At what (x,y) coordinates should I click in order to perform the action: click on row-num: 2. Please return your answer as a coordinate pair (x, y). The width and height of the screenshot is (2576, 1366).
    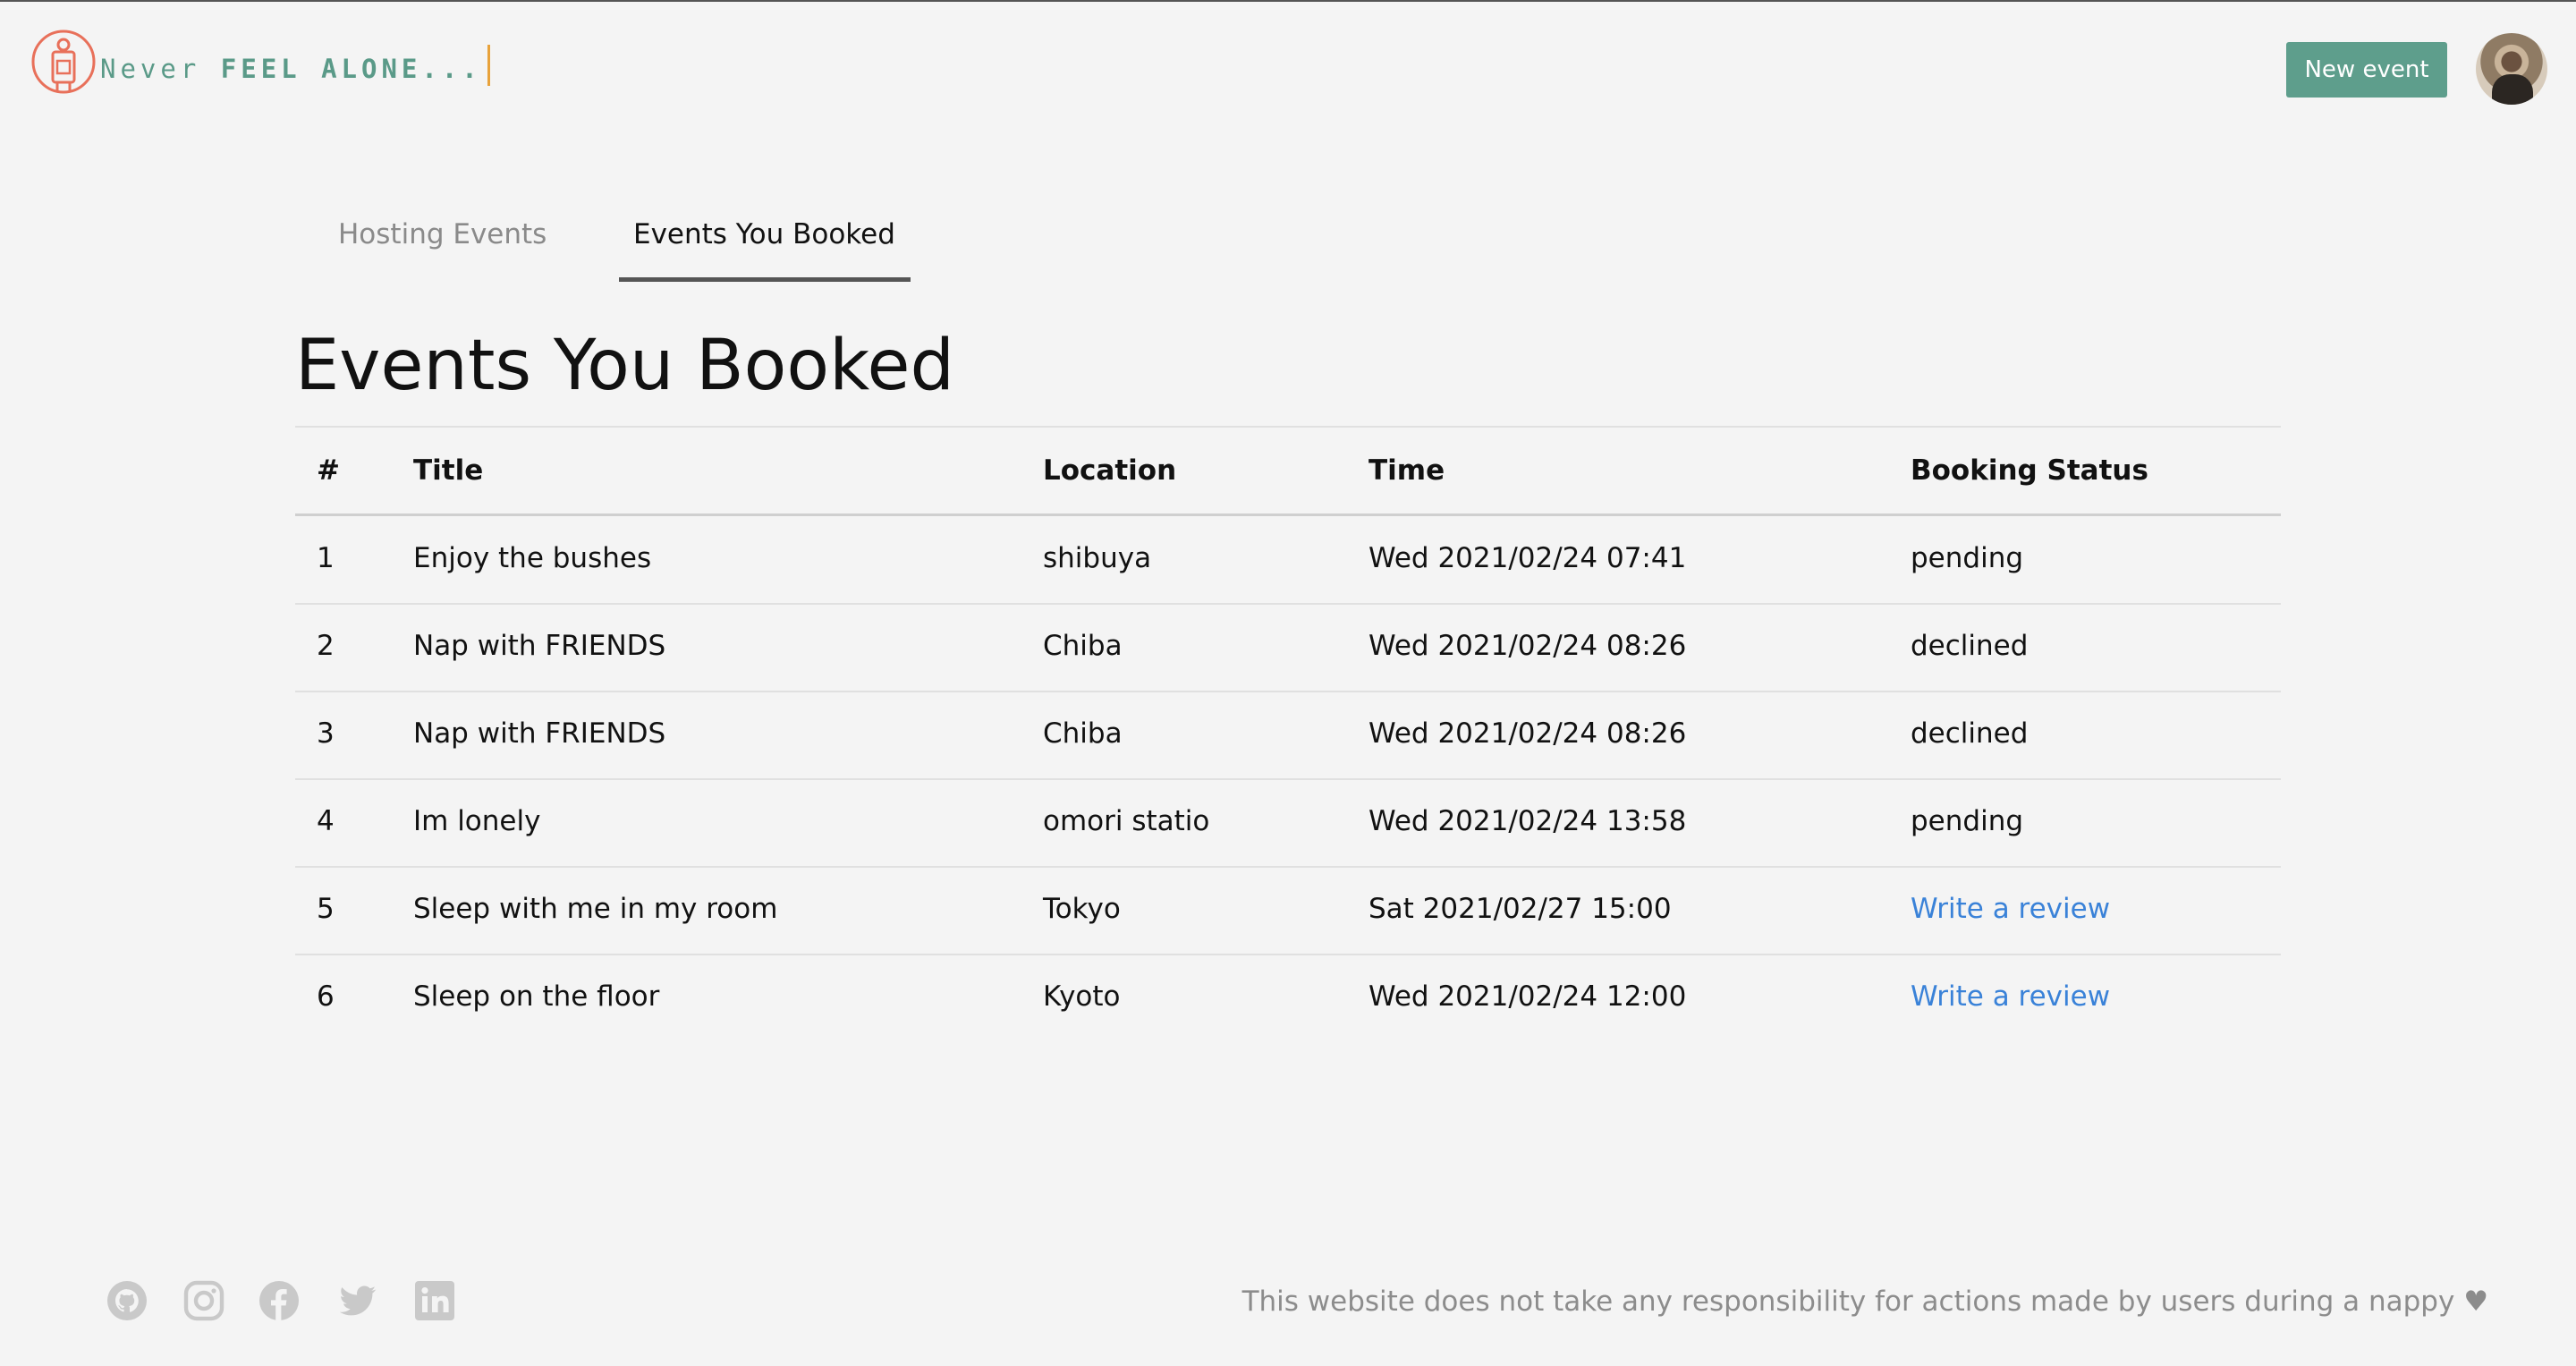
    Looking at the image, I should click on (326, 646).